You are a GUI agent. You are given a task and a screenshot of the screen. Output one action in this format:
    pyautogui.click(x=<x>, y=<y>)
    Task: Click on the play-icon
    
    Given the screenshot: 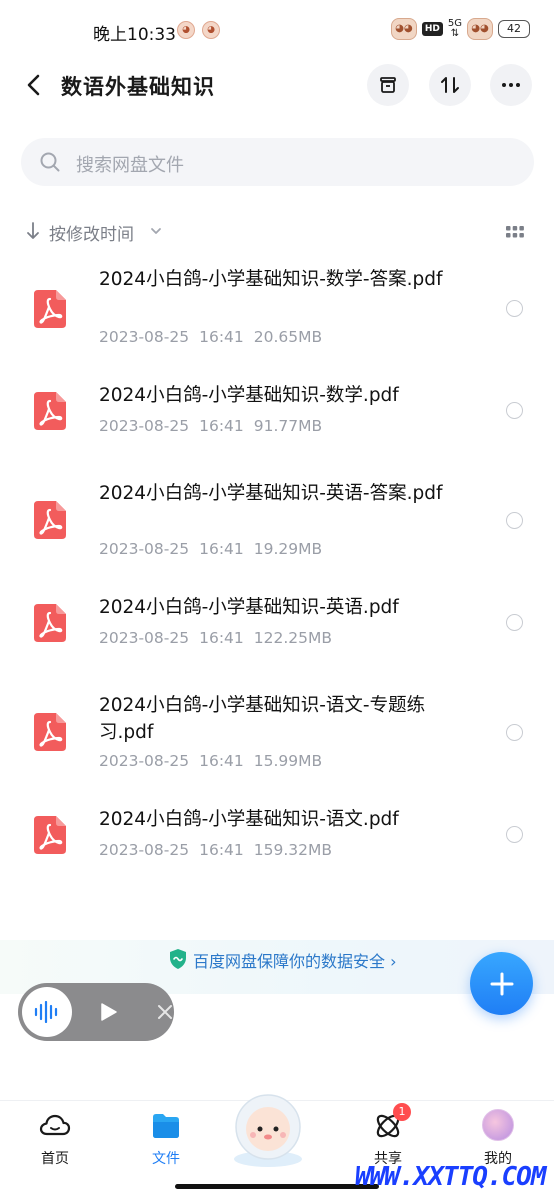 What is the action you would take?
    pyautogui.click(x=108, y=1012)
    